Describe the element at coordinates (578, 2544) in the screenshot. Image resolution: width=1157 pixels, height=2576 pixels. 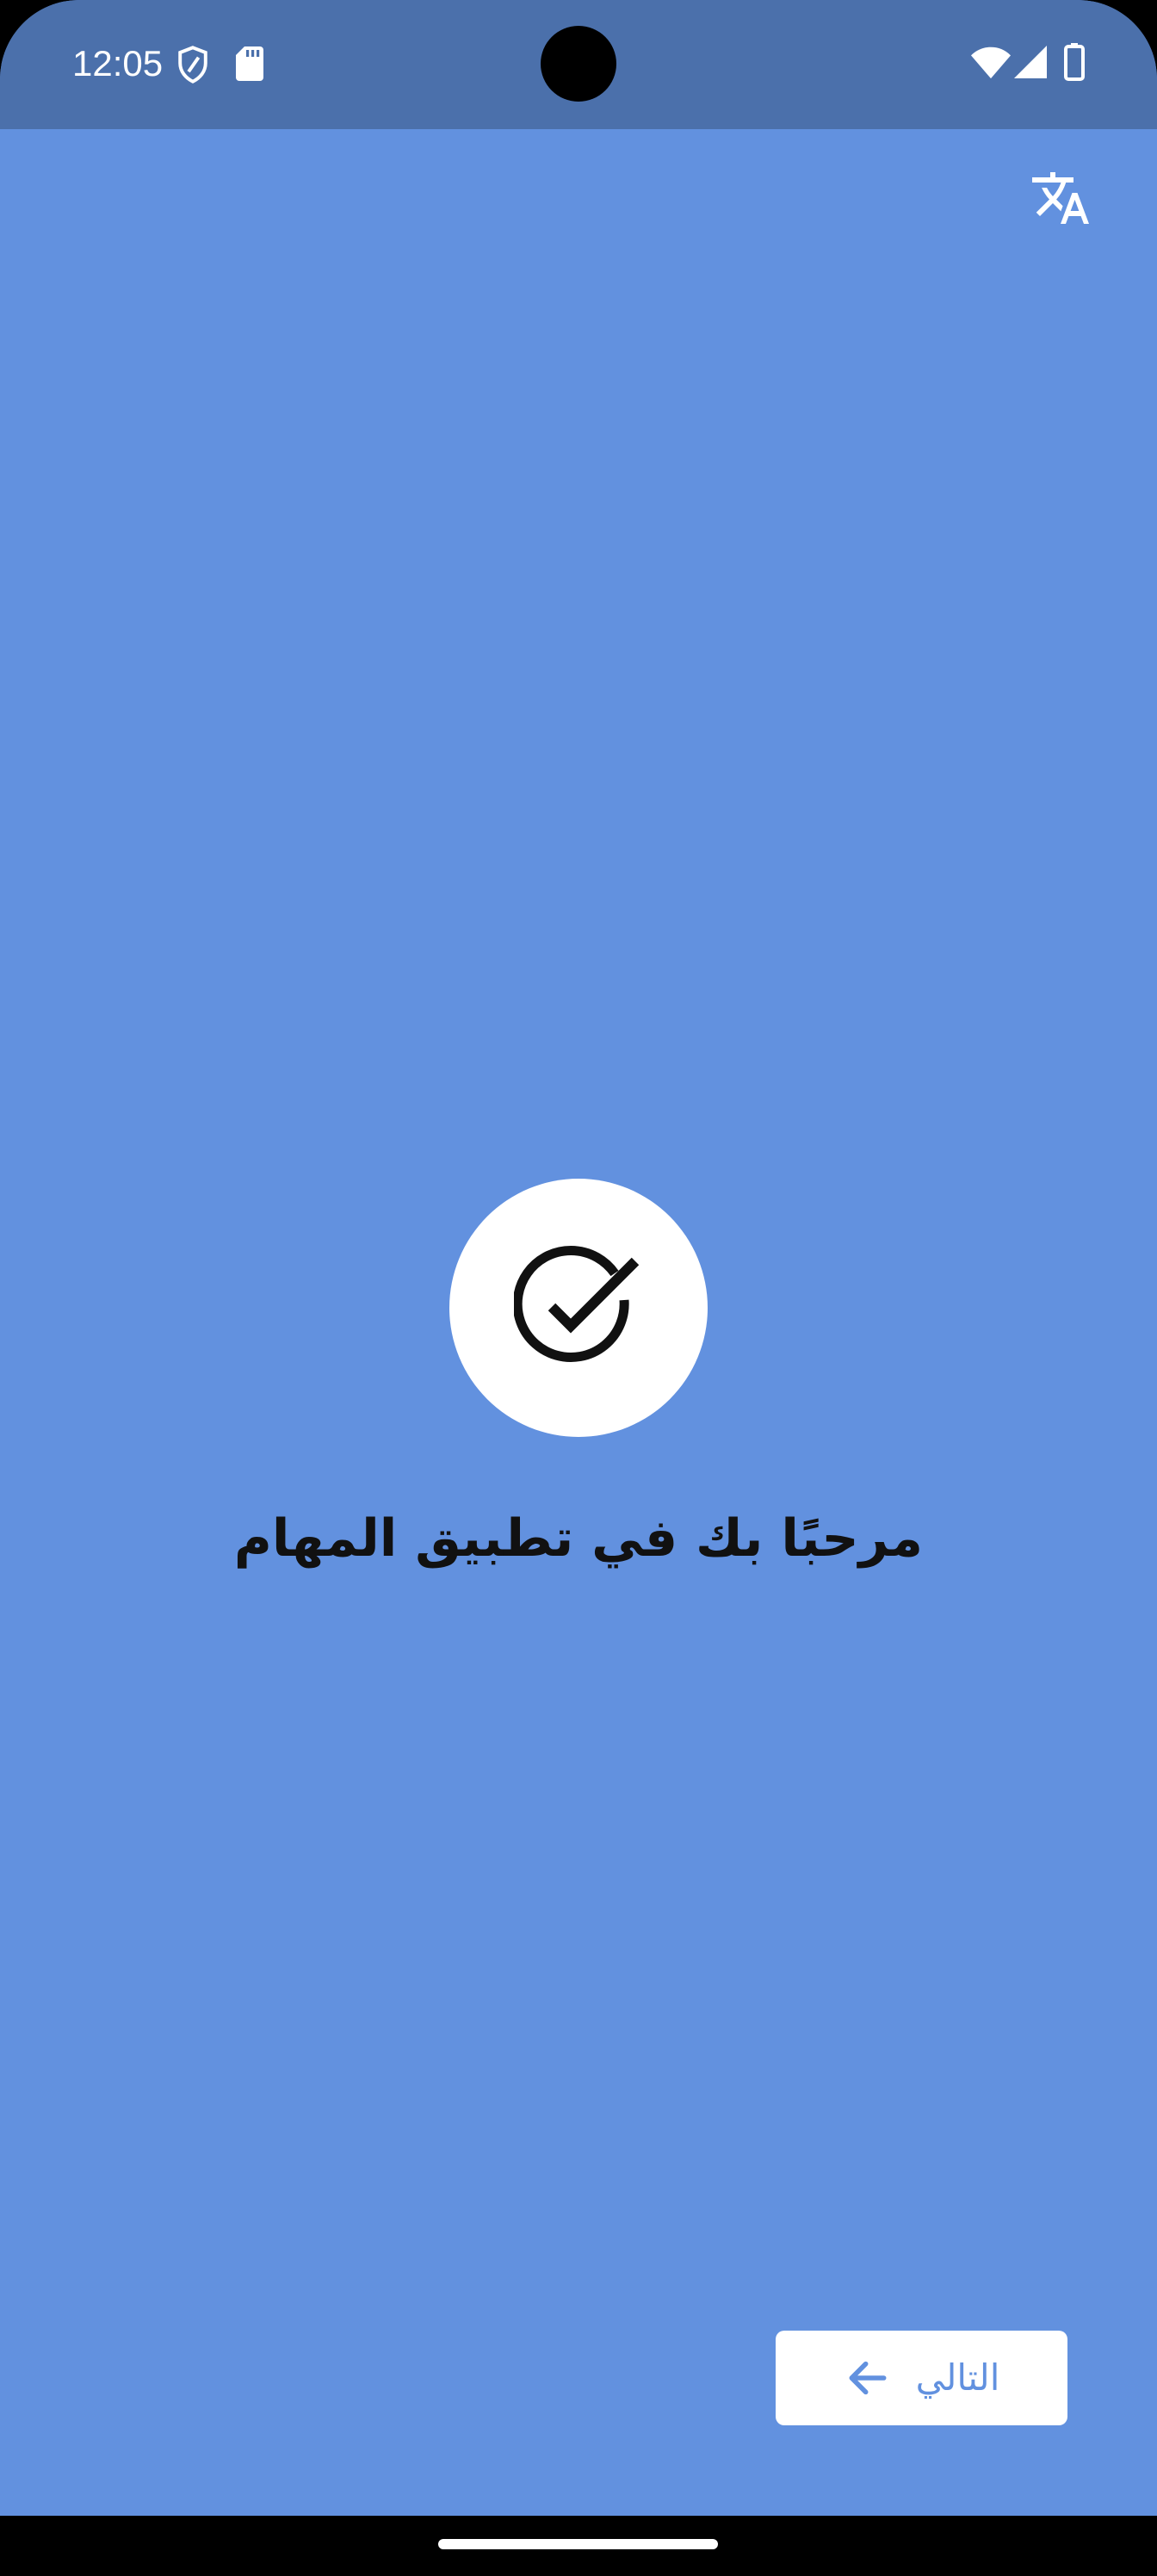
I see `home-indicator` at that location.